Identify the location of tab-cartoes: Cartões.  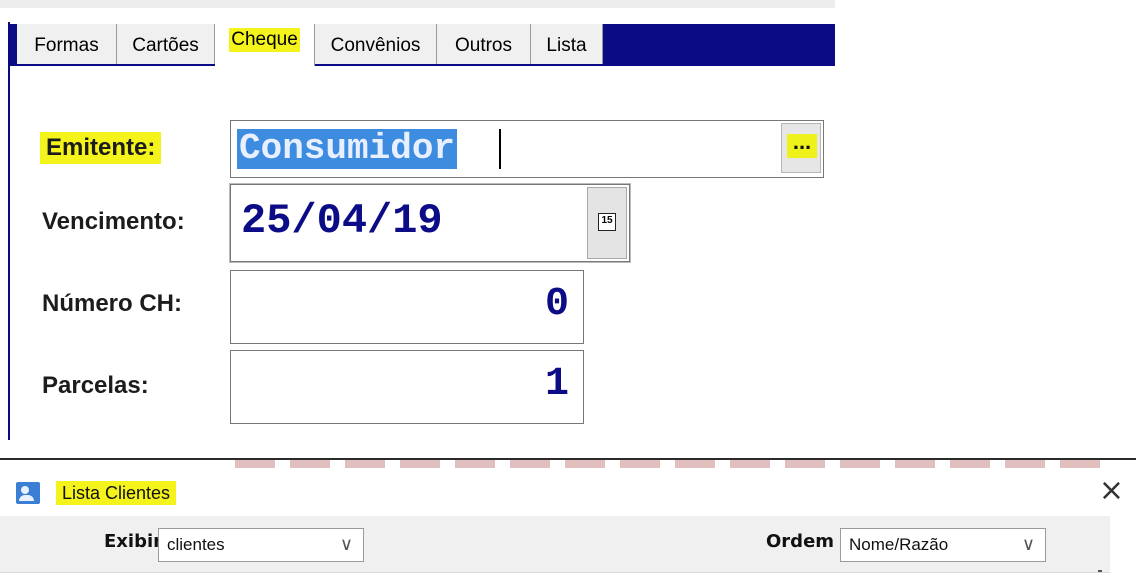
(166, 44).